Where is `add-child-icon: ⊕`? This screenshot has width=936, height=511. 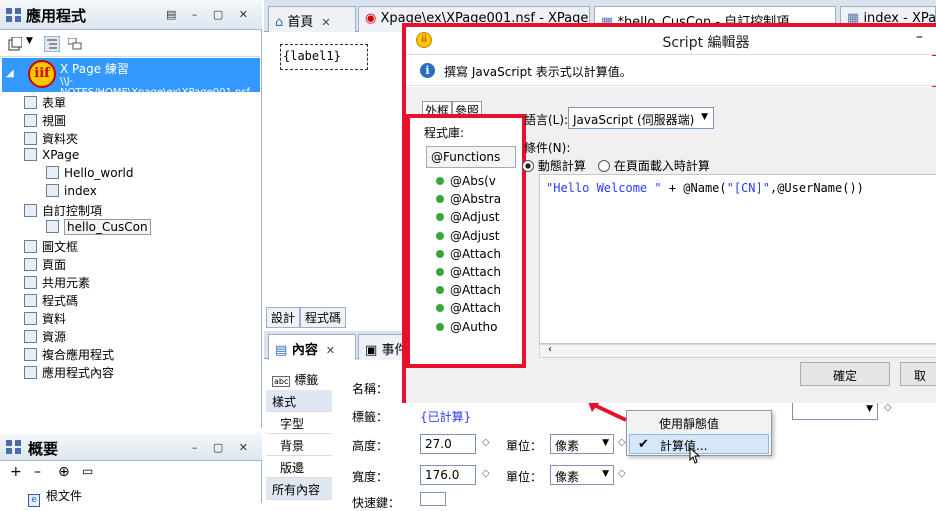
add-child-icon: ⊕ is located at coordinates (64, 472).